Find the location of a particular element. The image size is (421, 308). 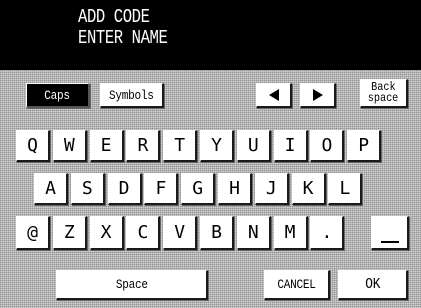

key-a: A is located at coordinates (51, 189).